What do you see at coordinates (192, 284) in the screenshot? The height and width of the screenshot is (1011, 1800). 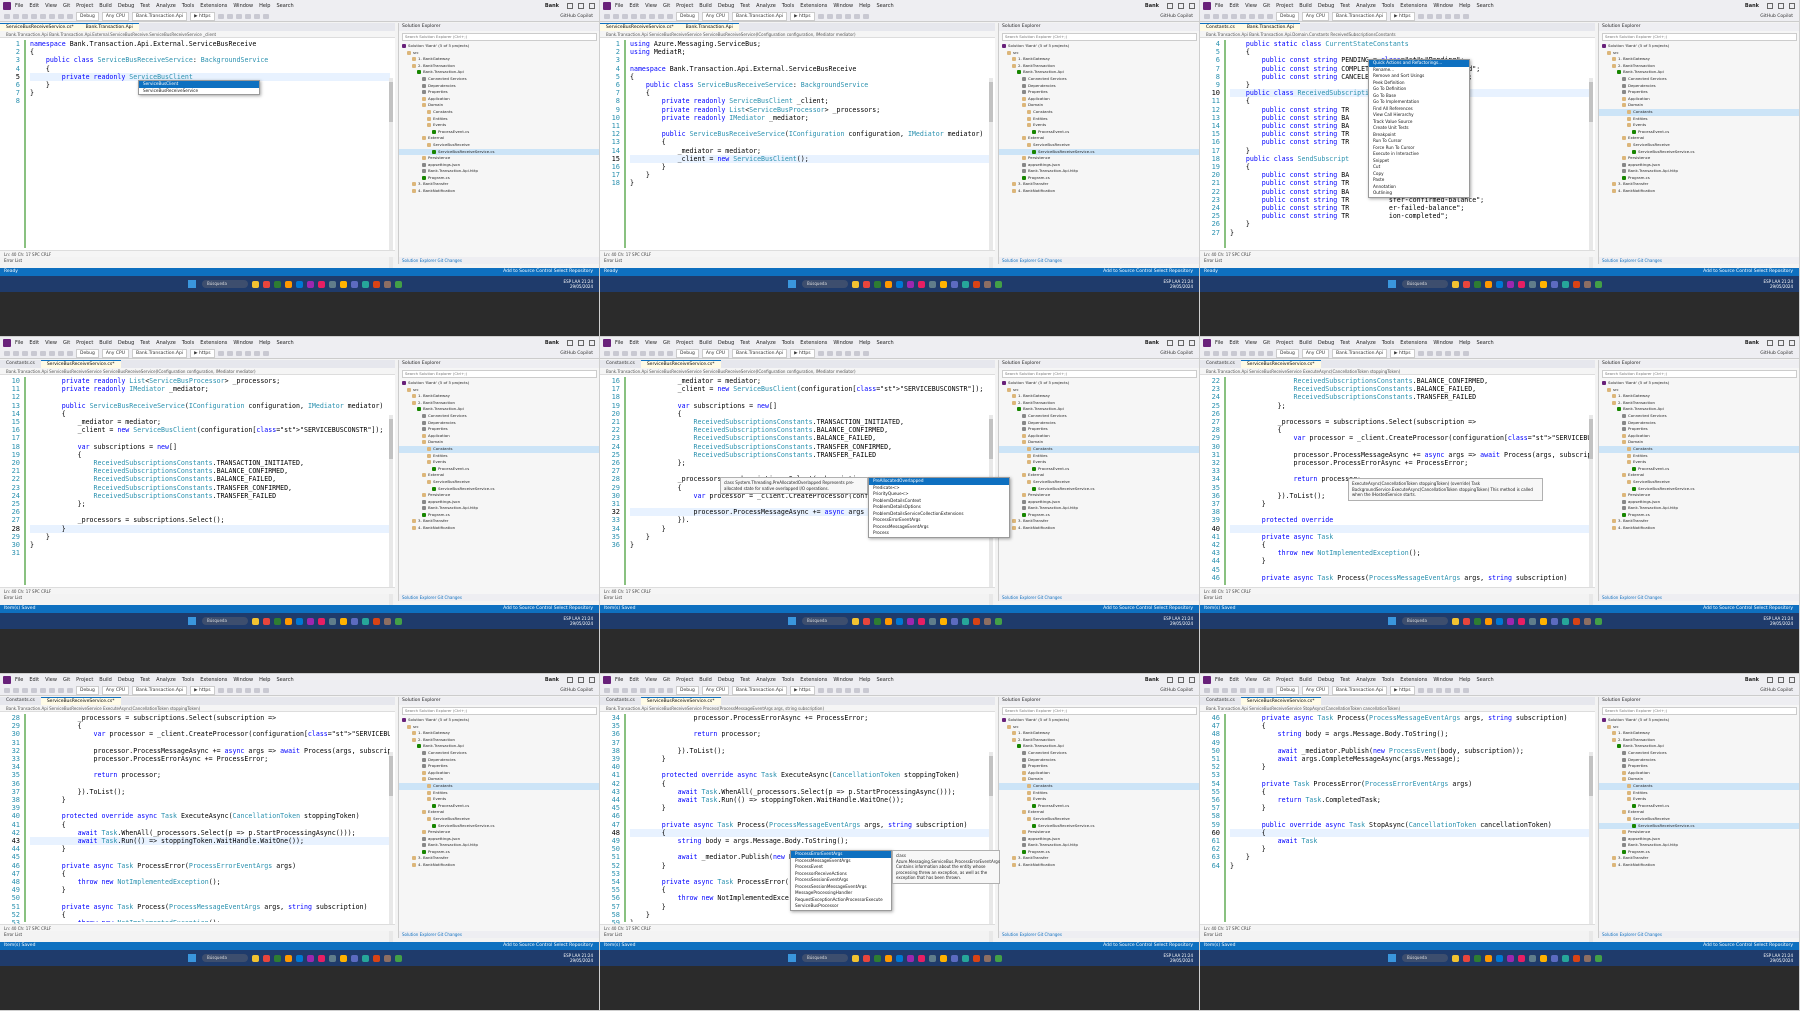 I see `windows-start-icon` at bounding box center [192, 284].